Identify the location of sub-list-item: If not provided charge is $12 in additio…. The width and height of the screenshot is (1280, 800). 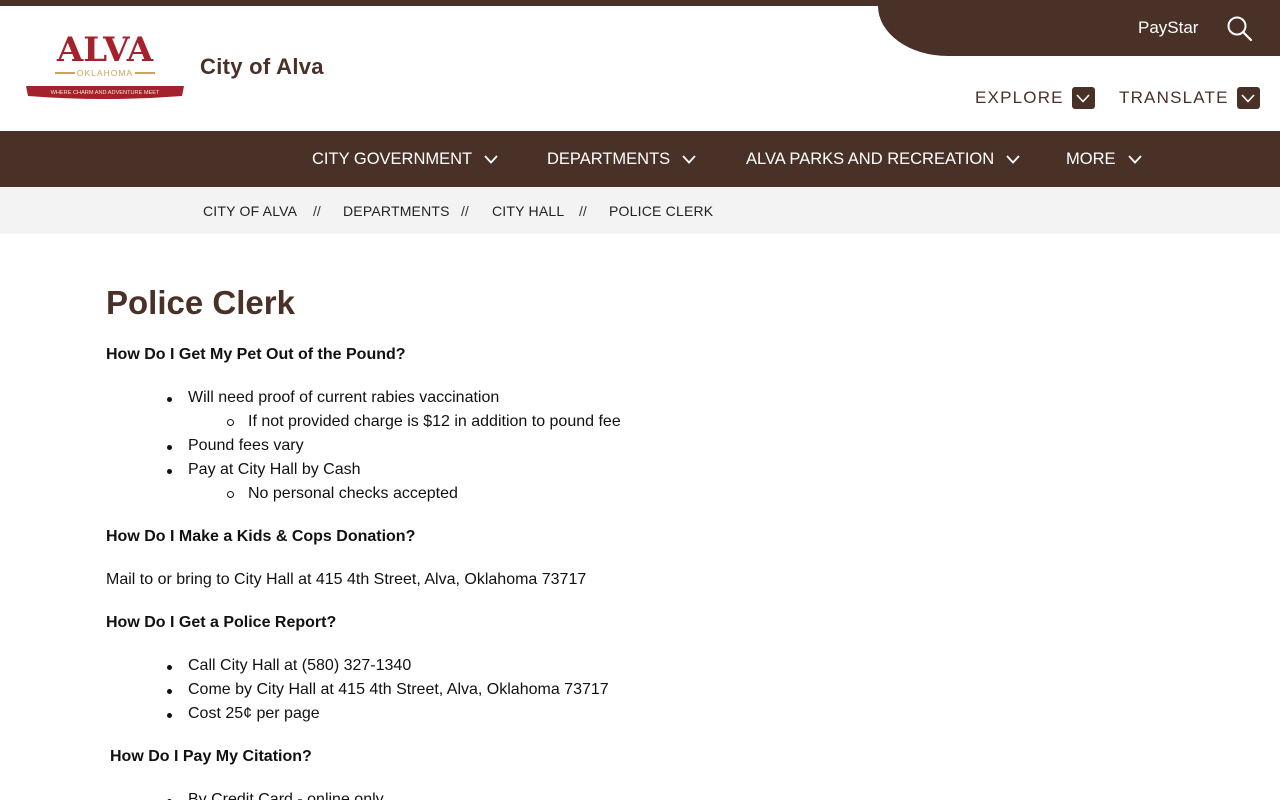
(424, 421).